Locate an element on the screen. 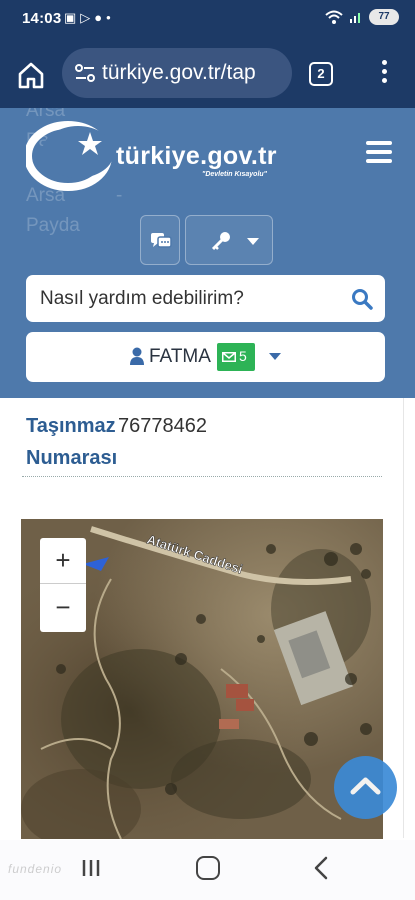 This screenshot has width=415, height=900. zoom-in-button: + is located at coordinates (63, 561).